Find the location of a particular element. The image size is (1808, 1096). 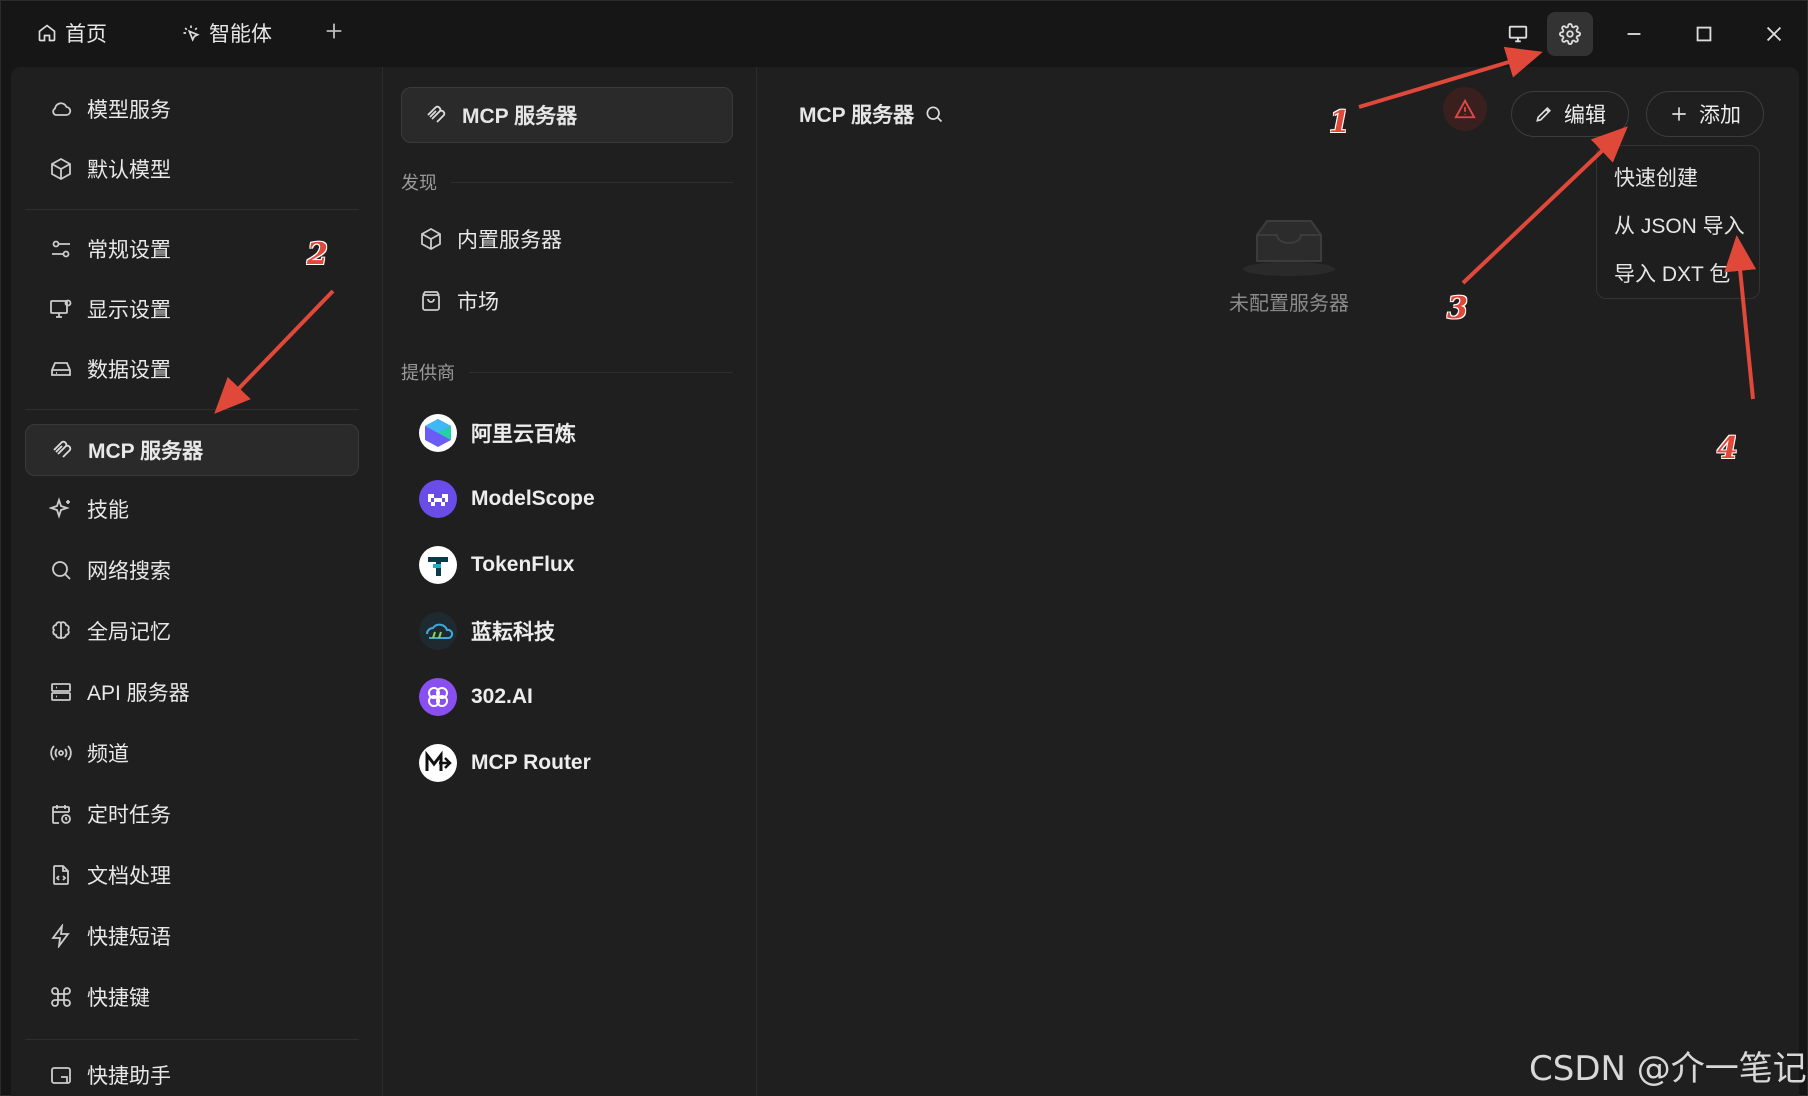

sparkle-cursor-icon is located at coordinates (191, 33).